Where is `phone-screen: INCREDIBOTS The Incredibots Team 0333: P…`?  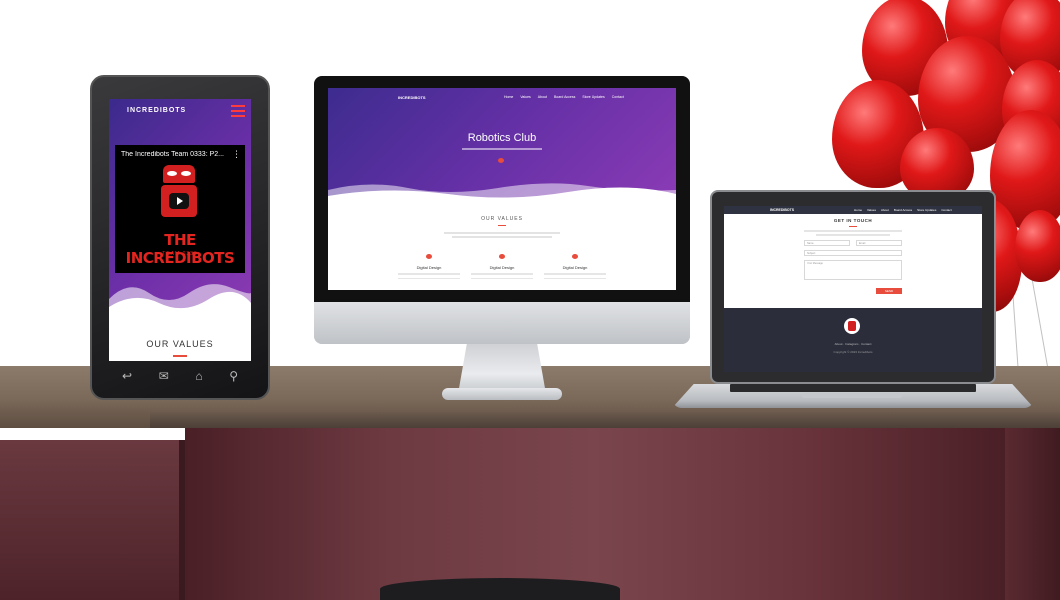 phone-screen: INCREDIBOTS The Incredibots Team 0333: P… is located at coordinates (180, 230).